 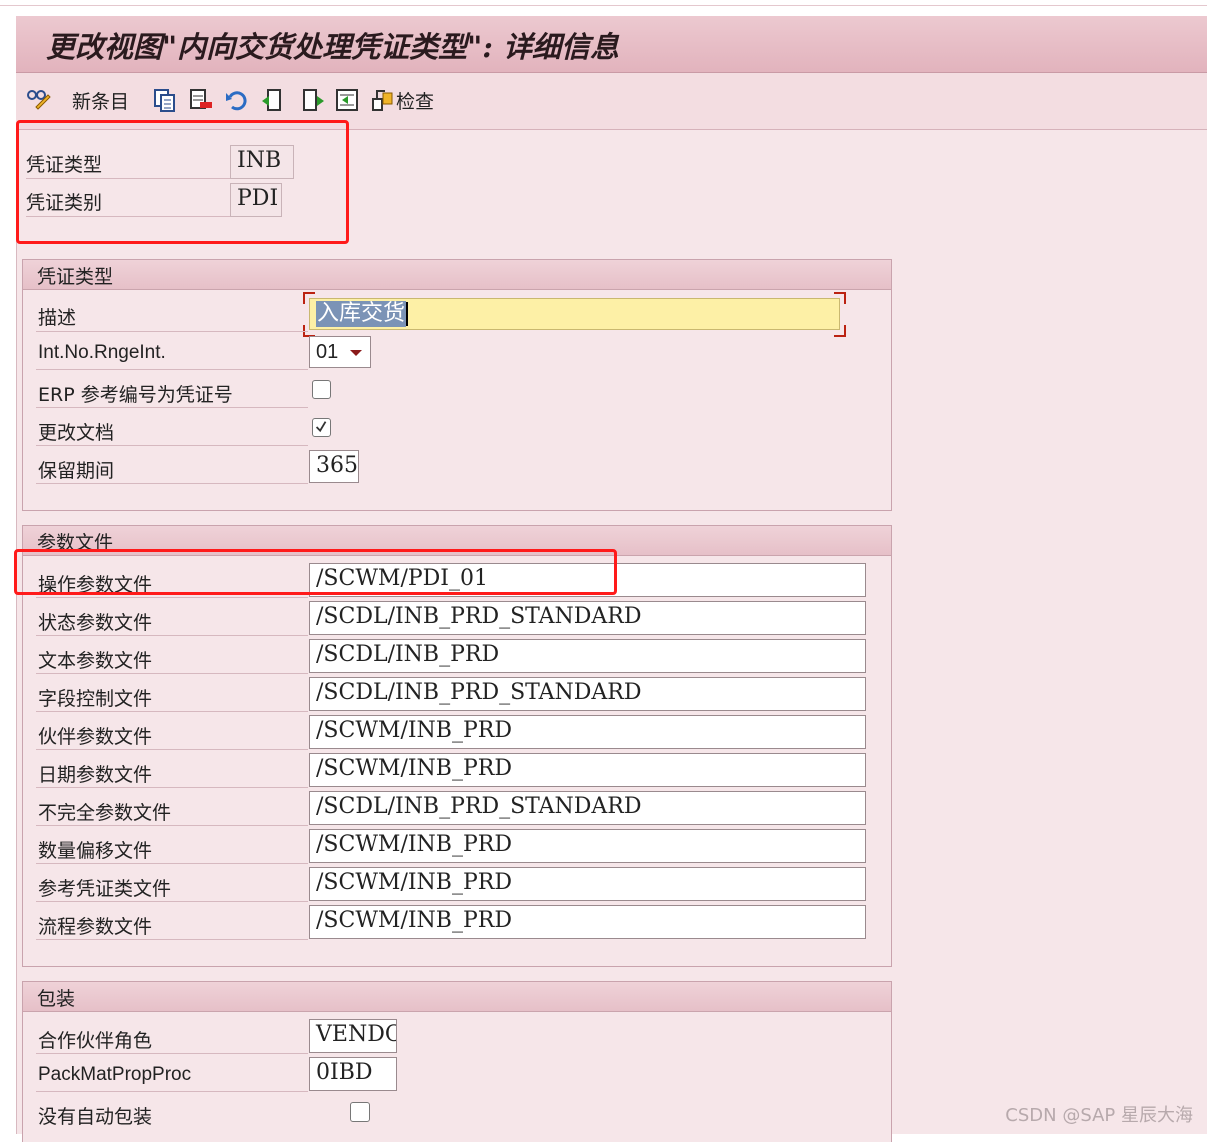 What do you see at coordinates (76, 433) in the screenshot?
I see `change-docs-label: 更改文档` at bounding box center [76, 433].